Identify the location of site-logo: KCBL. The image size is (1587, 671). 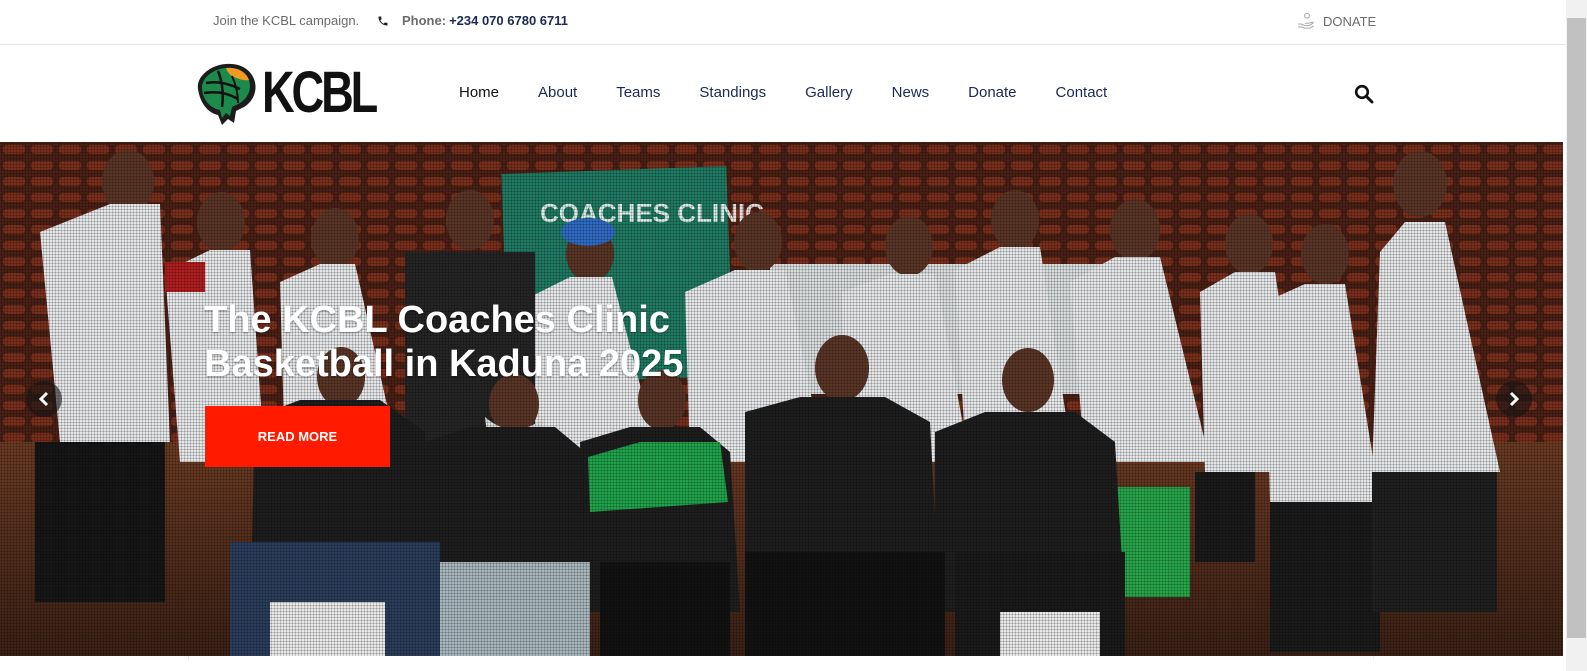
(283, 94).